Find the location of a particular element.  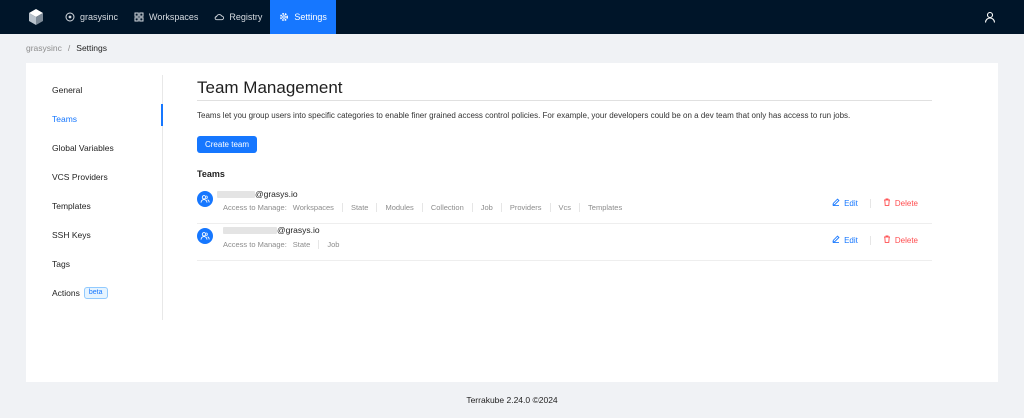

teams-section-title: Teams is located at coordinates (211, 174).